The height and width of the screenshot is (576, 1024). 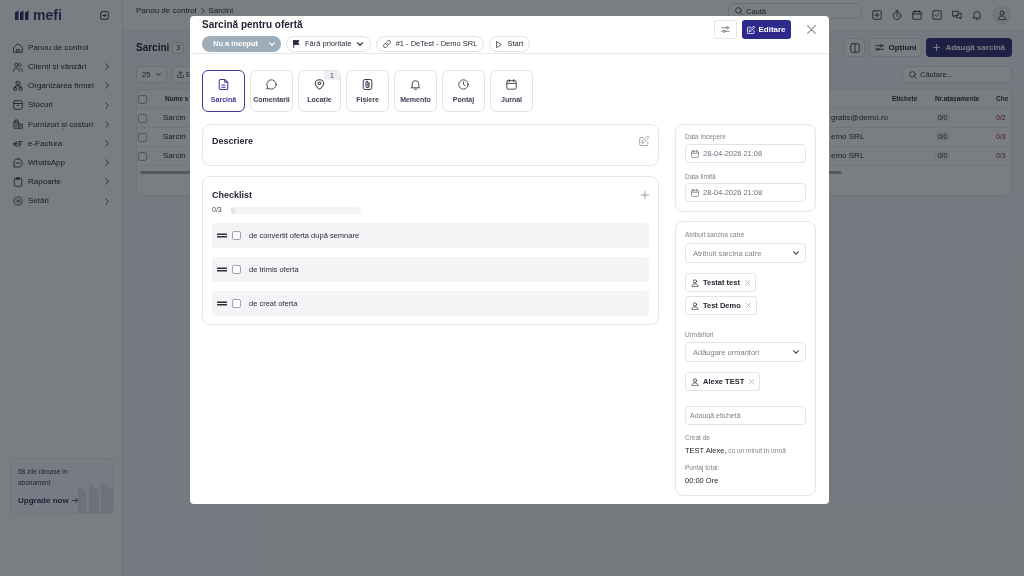 What do you see at coordinates (232, 195) in the screenshot?
I see `section-title: Checklist` at bounding box center [232, 195].